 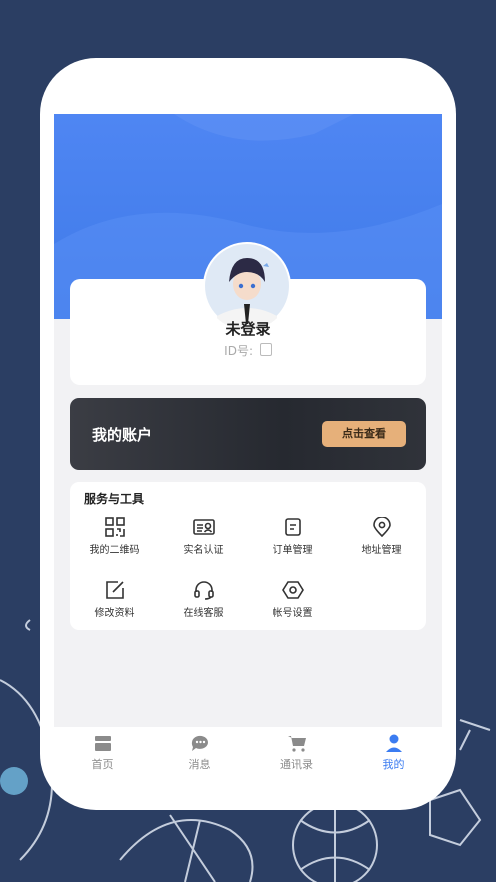 What do you see at coordinates (199, 764) in the screenshot?
I see `tab-label: 消息` at bounding box center [199, 764].